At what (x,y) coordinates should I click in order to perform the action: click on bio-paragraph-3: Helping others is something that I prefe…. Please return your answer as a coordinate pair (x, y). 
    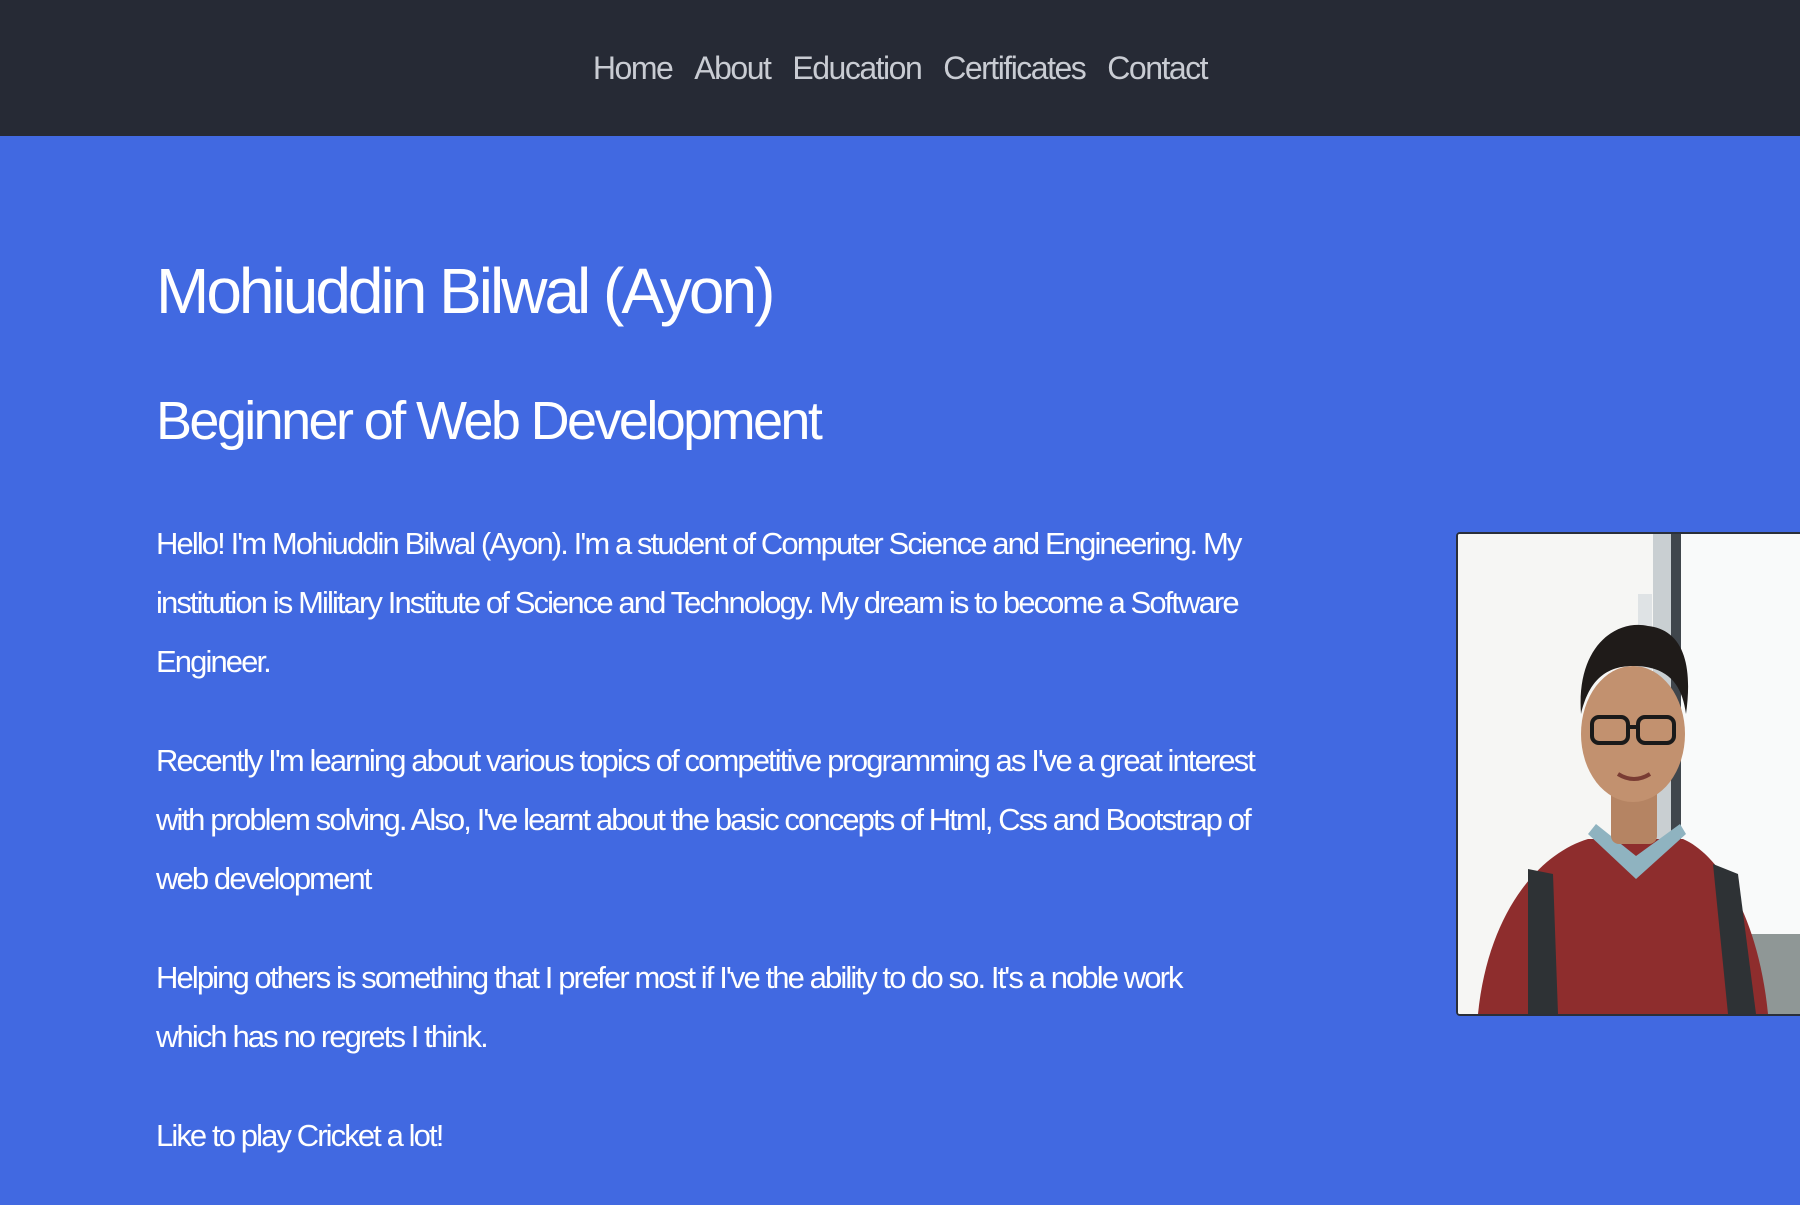
    Looking at the image, I should click on (670, 1007).